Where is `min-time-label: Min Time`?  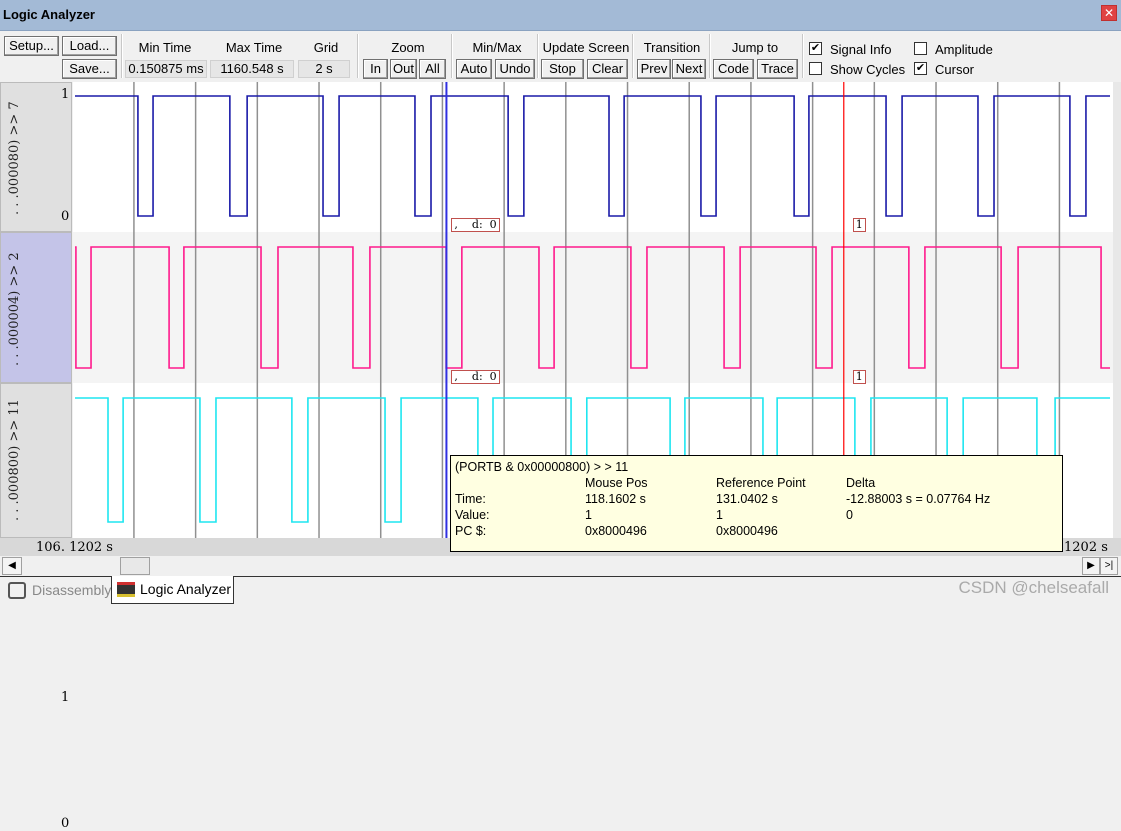 min-time-label: Min Time is located at coordinates (165, 47).